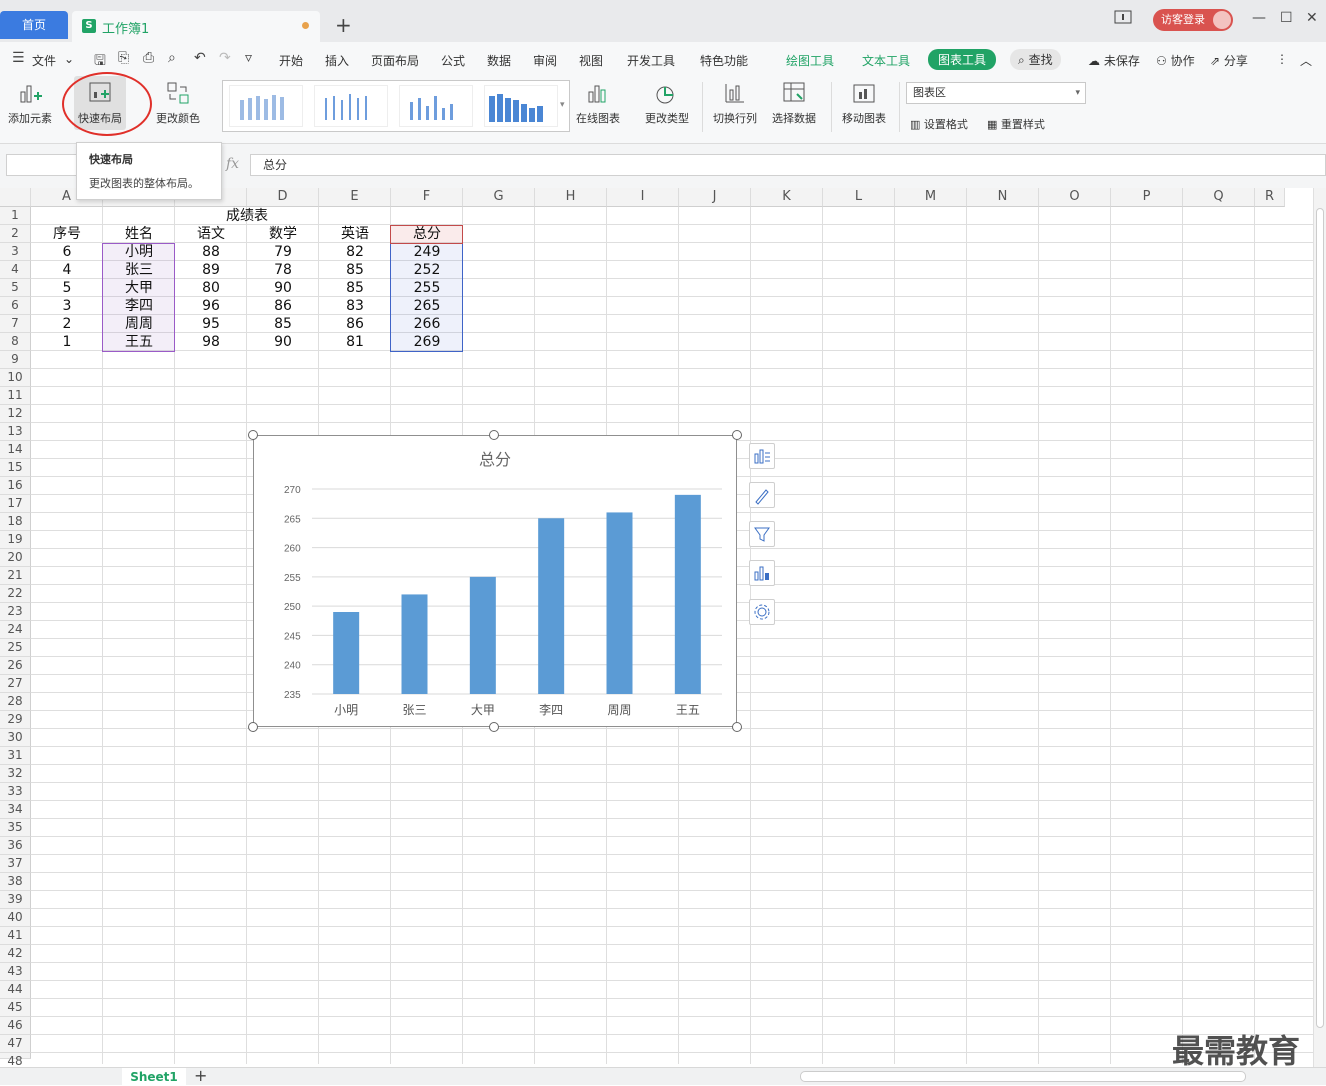 This screenshot has height=1086, width=1326. I want to click on row-header: 20, so click(15, 558).